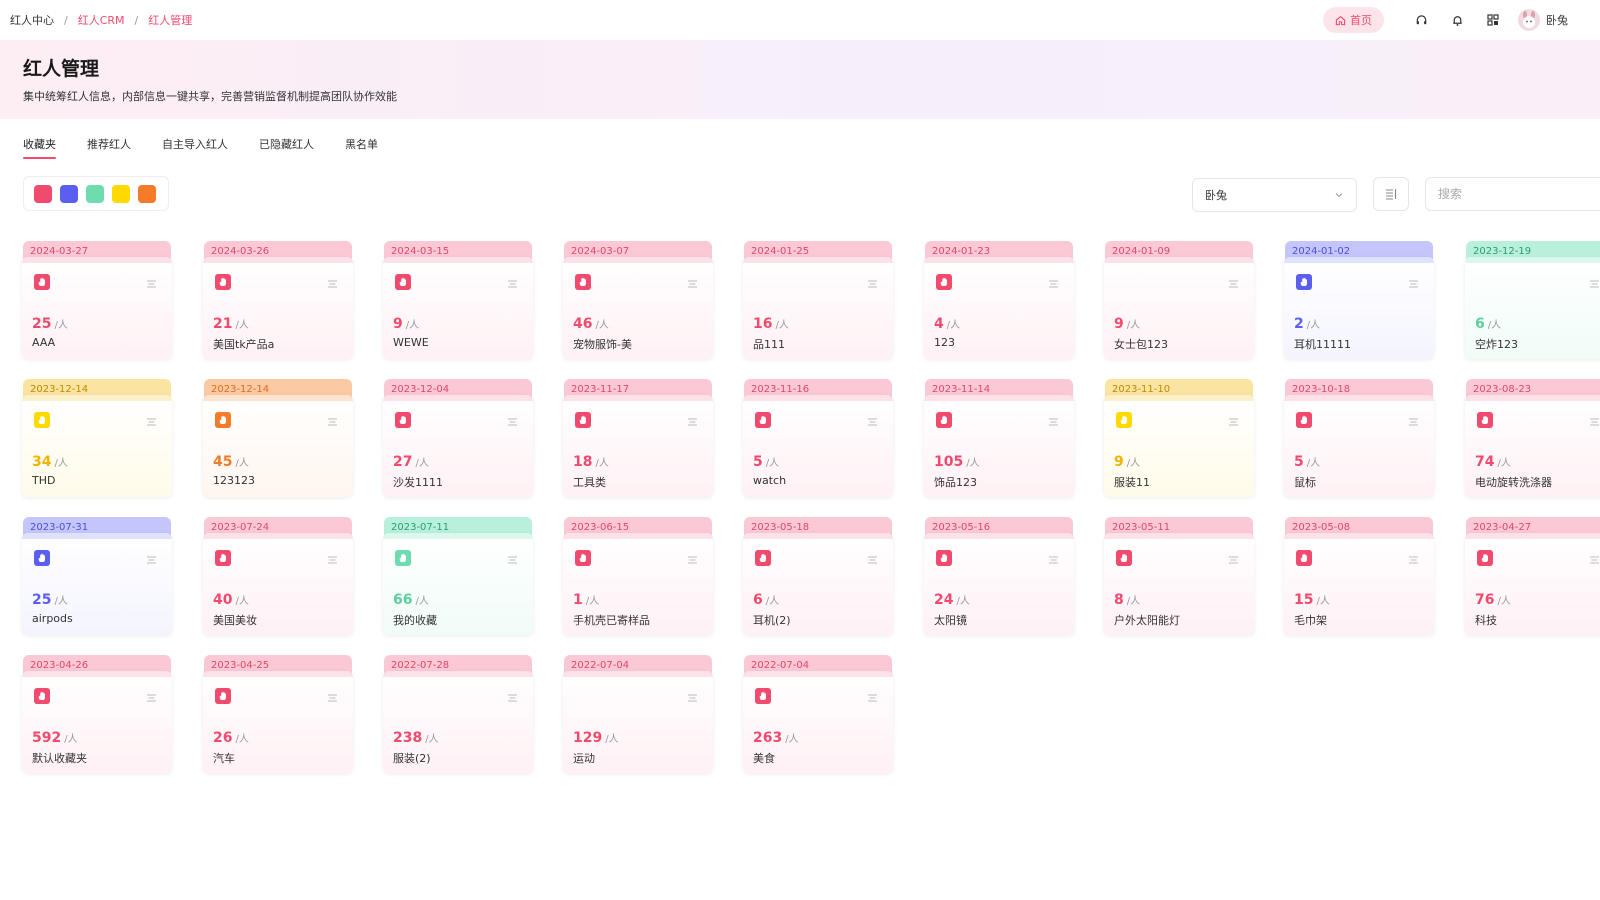 Image resolution: width=1600 pixels, height=900 pixels. What do you see at coordinates (818, 576) in the screenshot?
I see `folder-card: 2023-05-18 6/人 耳机(2)` at bounding box center [818, 576].